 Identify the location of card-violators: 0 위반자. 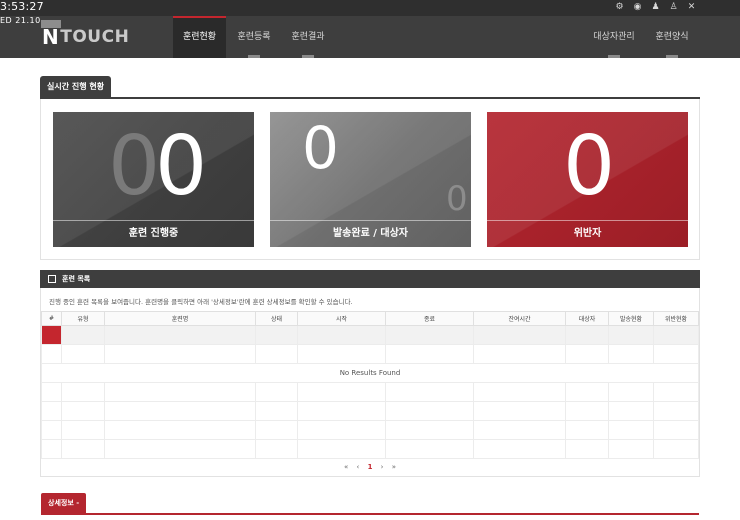
(587, 179).